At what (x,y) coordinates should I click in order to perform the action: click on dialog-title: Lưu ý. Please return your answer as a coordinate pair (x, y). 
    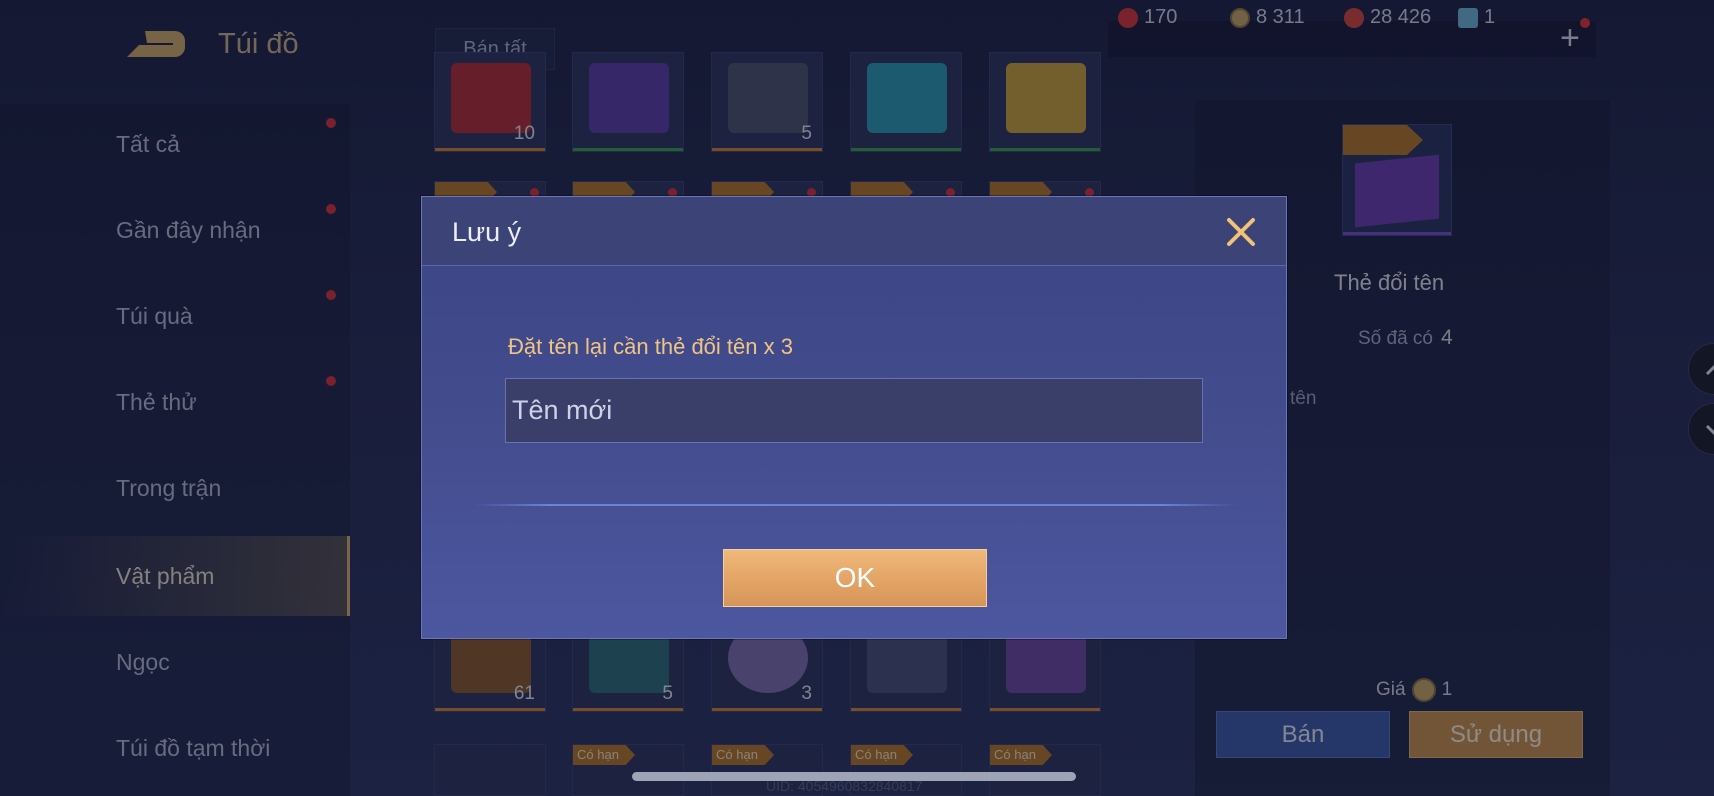
    Looking at the image, I should click on (487, 232).